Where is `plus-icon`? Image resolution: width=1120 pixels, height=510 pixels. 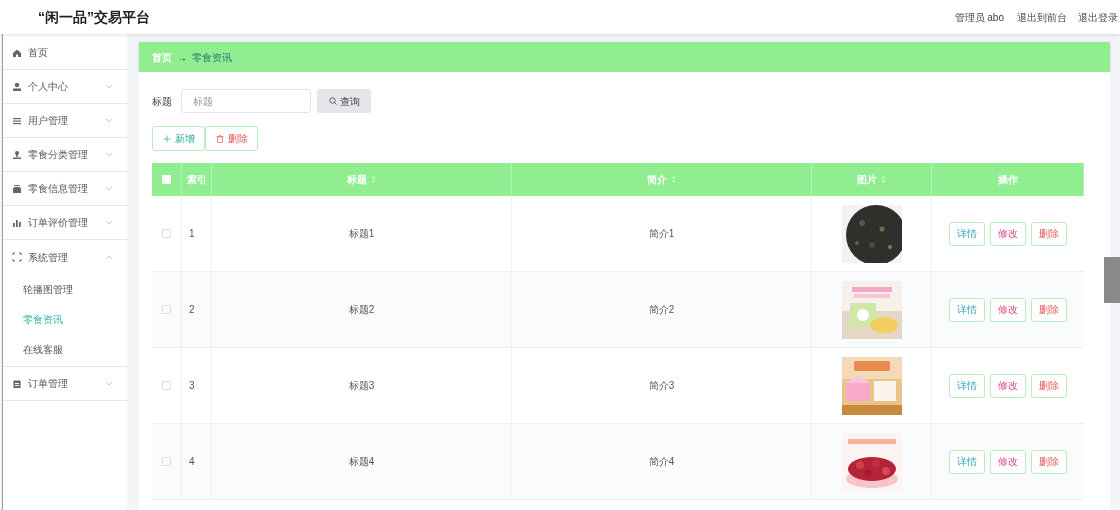 plus-icon is located at coordinates (166, 138).